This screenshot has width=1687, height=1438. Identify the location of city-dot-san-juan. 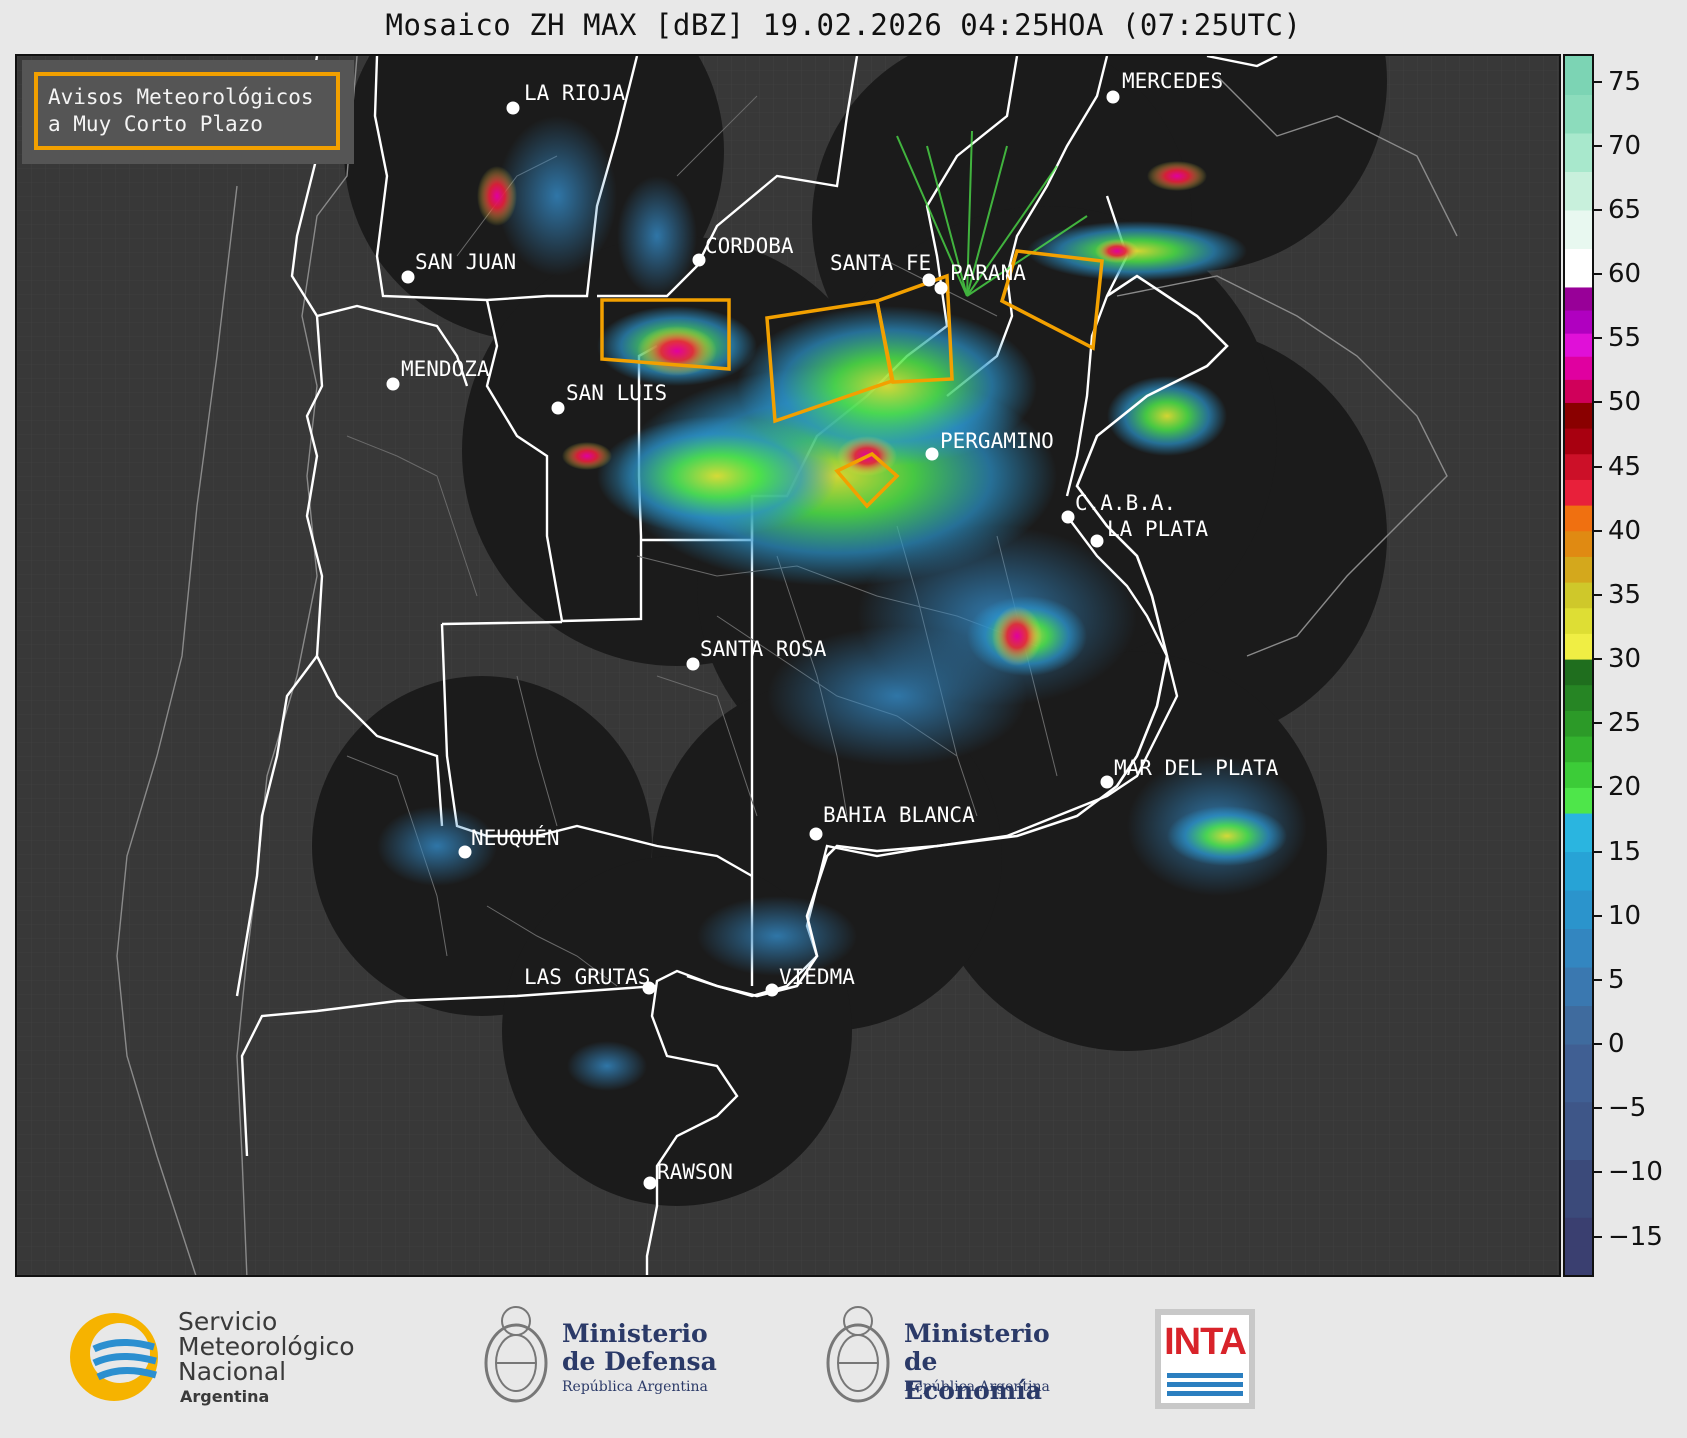
(408, 277).